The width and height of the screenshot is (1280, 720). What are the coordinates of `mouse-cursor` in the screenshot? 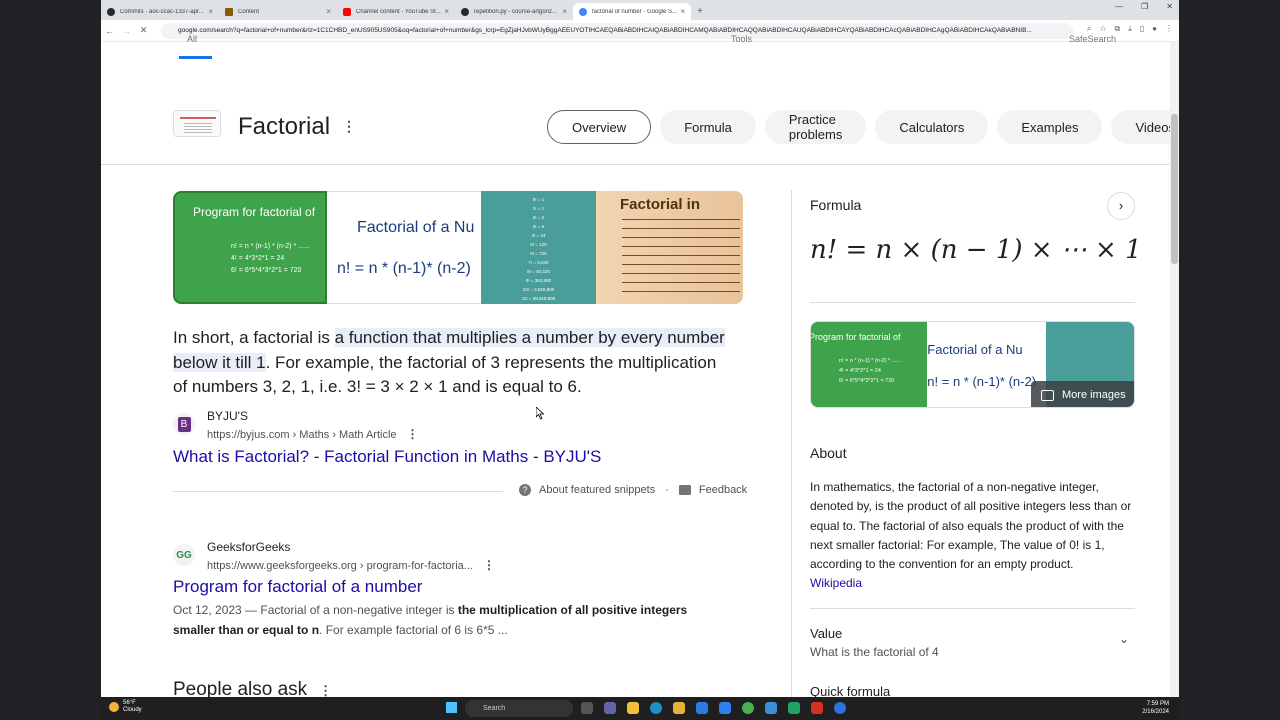 It's located at (540, 413).